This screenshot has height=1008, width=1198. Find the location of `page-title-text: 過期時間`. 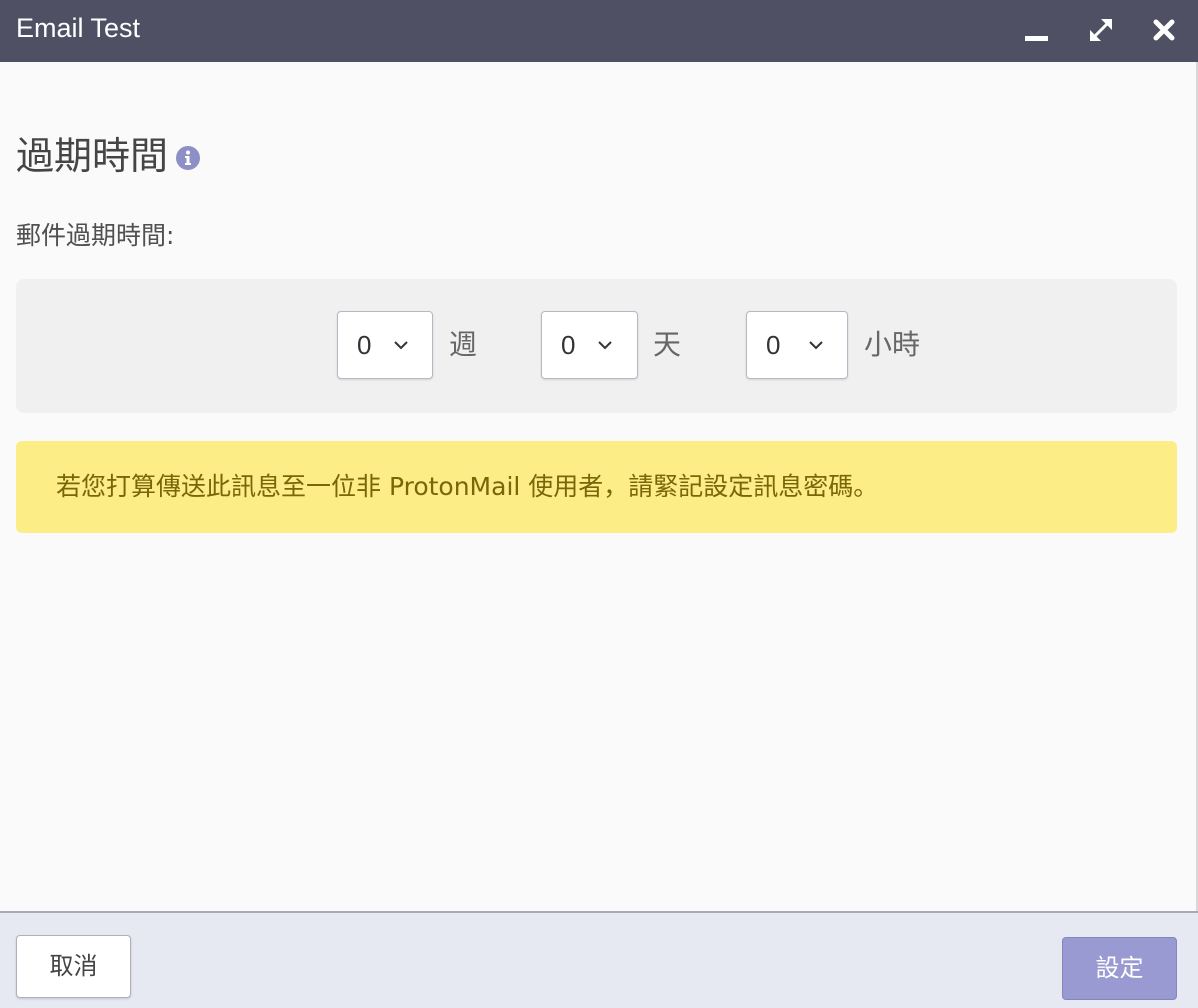

page-title-text: 過期時間 is located at coordinates (92, 156).